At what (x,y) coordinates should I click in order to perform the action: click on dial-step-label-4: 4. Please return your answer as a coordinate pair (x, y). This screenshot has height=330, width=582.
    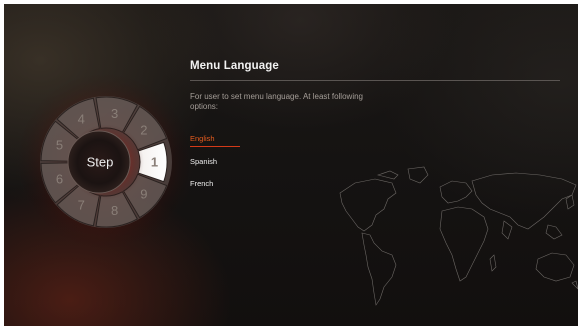
    Looking at the image, I should click on (81, 119).